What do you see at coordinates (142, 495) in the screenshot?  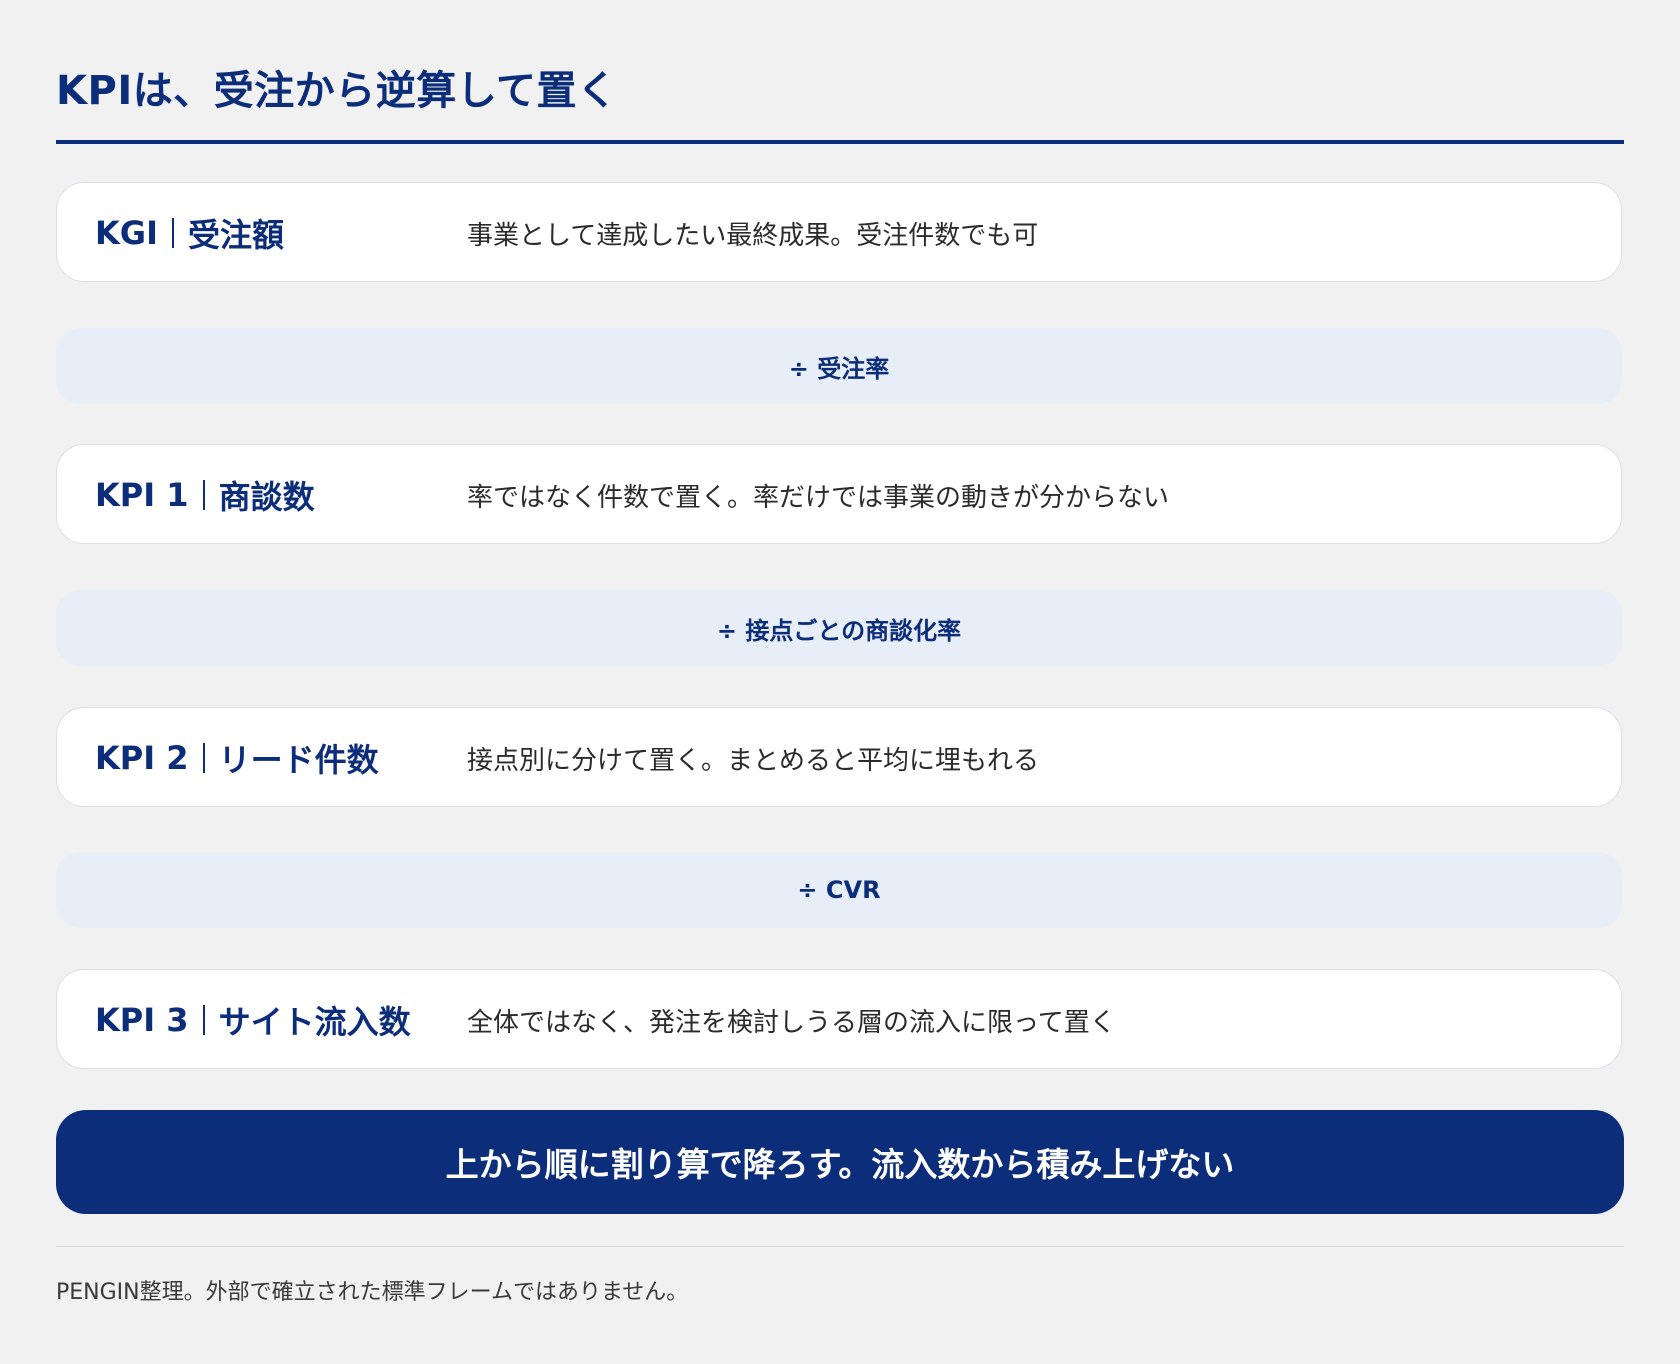 I see `card-tag: KPI 1` at bounding box center [142, 495].